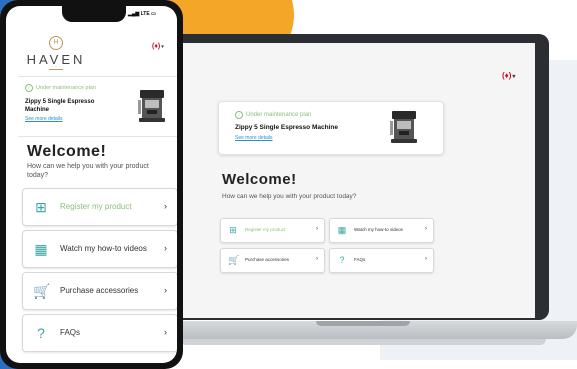 This screenshot has width=577, height=369. Describe the element at coordinates (267, 259) in the screenshot. I see `desktop-purchase-accessories-label: Purchase accessories` at that location.